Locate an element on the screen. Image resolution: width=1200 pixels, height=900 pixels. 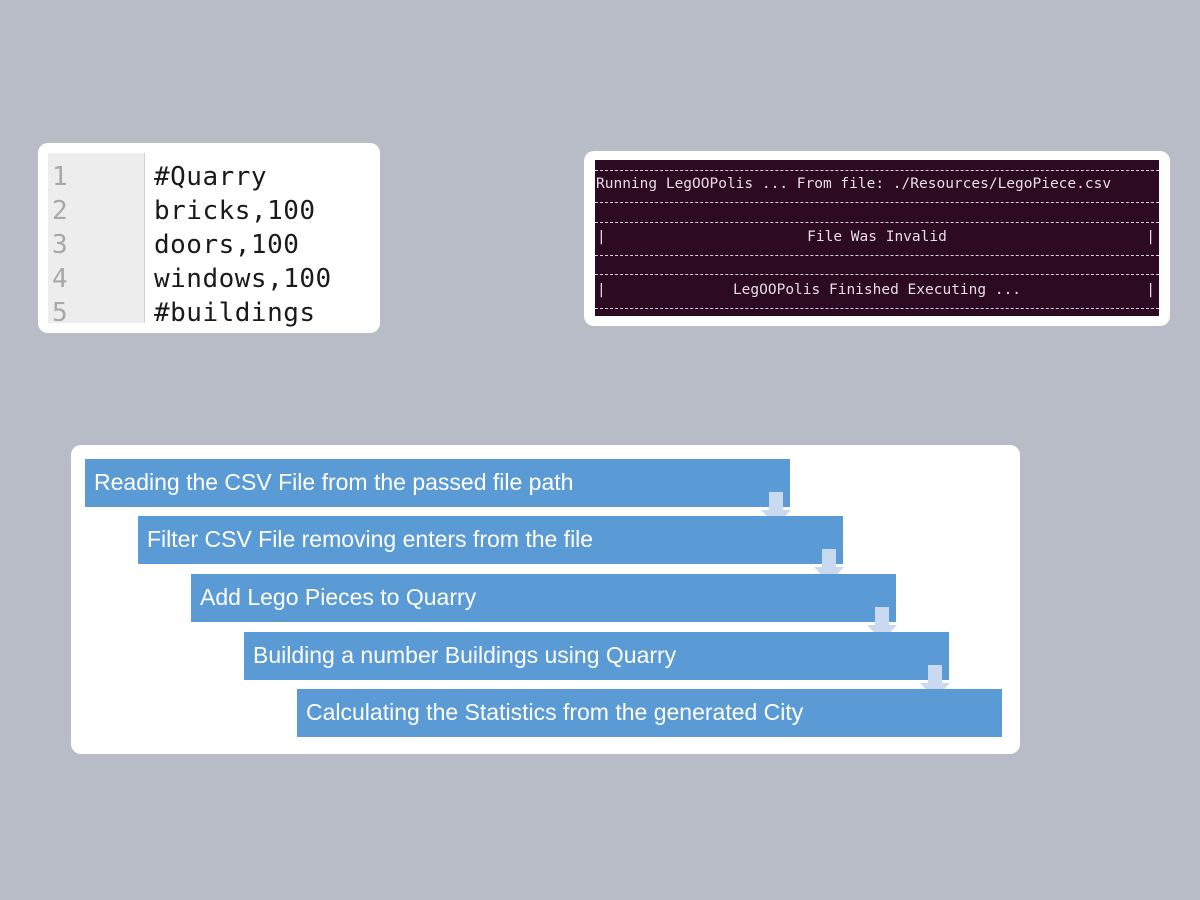
flow-step-add-pieces: Add Lego Pieces to Quarry is located at coordinates (543, 598).